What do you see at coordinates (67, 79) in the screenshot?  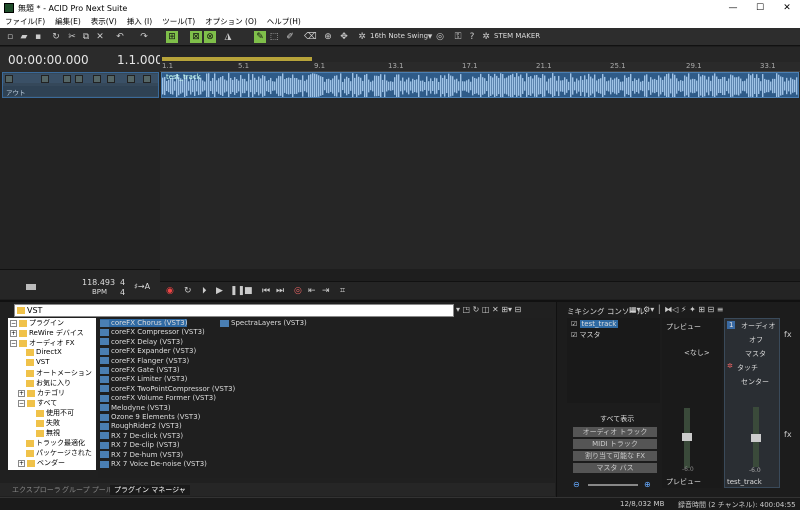 I see `mute-icon` at bounding box center [67, 79].